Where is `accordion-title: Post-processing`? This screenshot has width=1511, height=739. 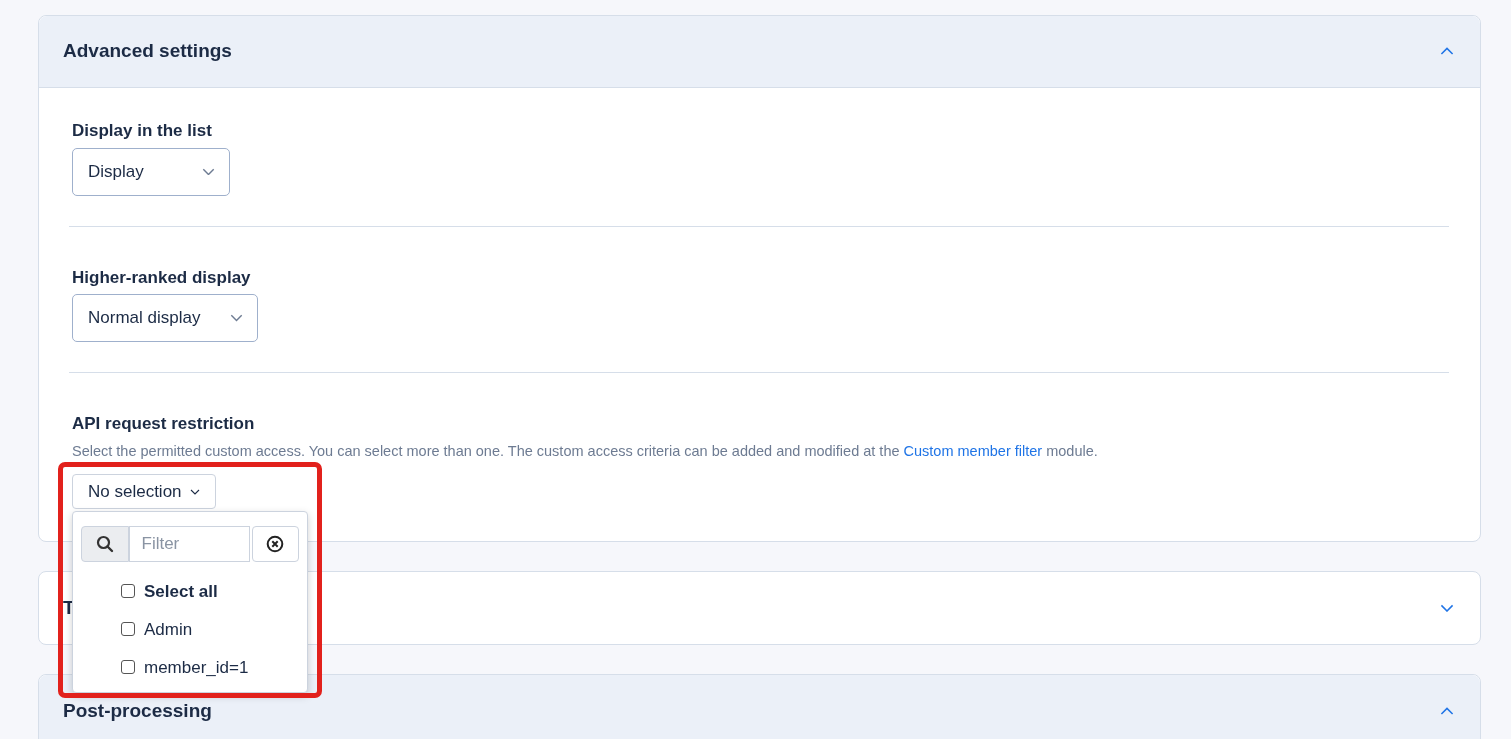 accordion-title: Post-processing is located at coordinates (137, 710).